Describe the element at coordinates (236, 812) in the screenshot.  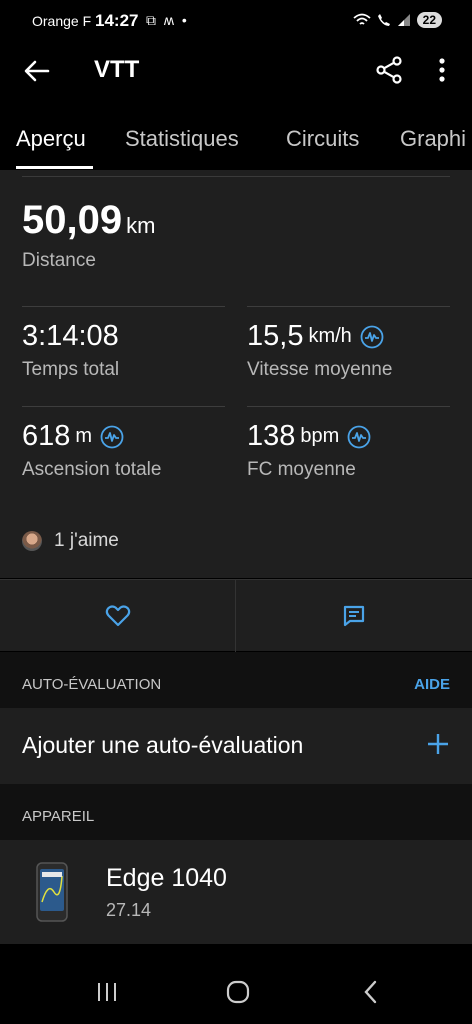
I see `device-header: APPAREIL` at that location.